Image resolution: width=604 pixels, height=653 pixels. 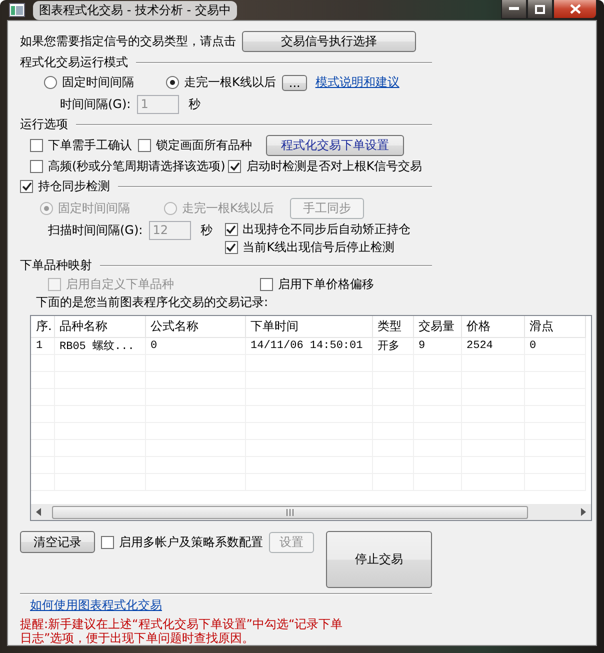 I want to click on table-cell: 9, so click(x=437, y=345).